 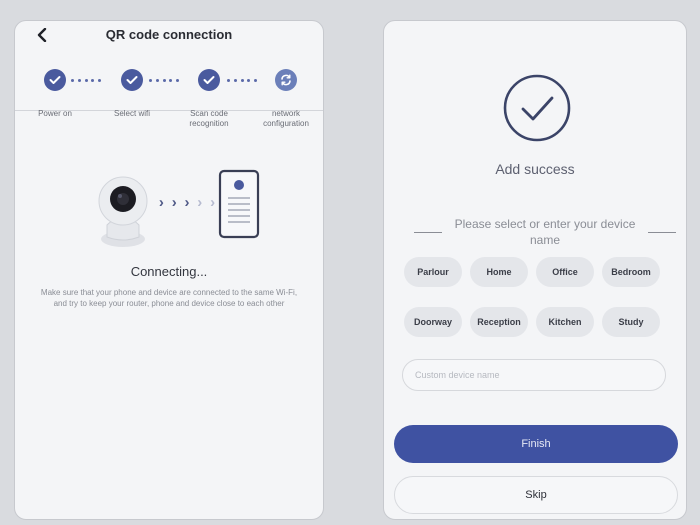 I want to click on step-select-wifi-indicator, so click(x=132, y=80).